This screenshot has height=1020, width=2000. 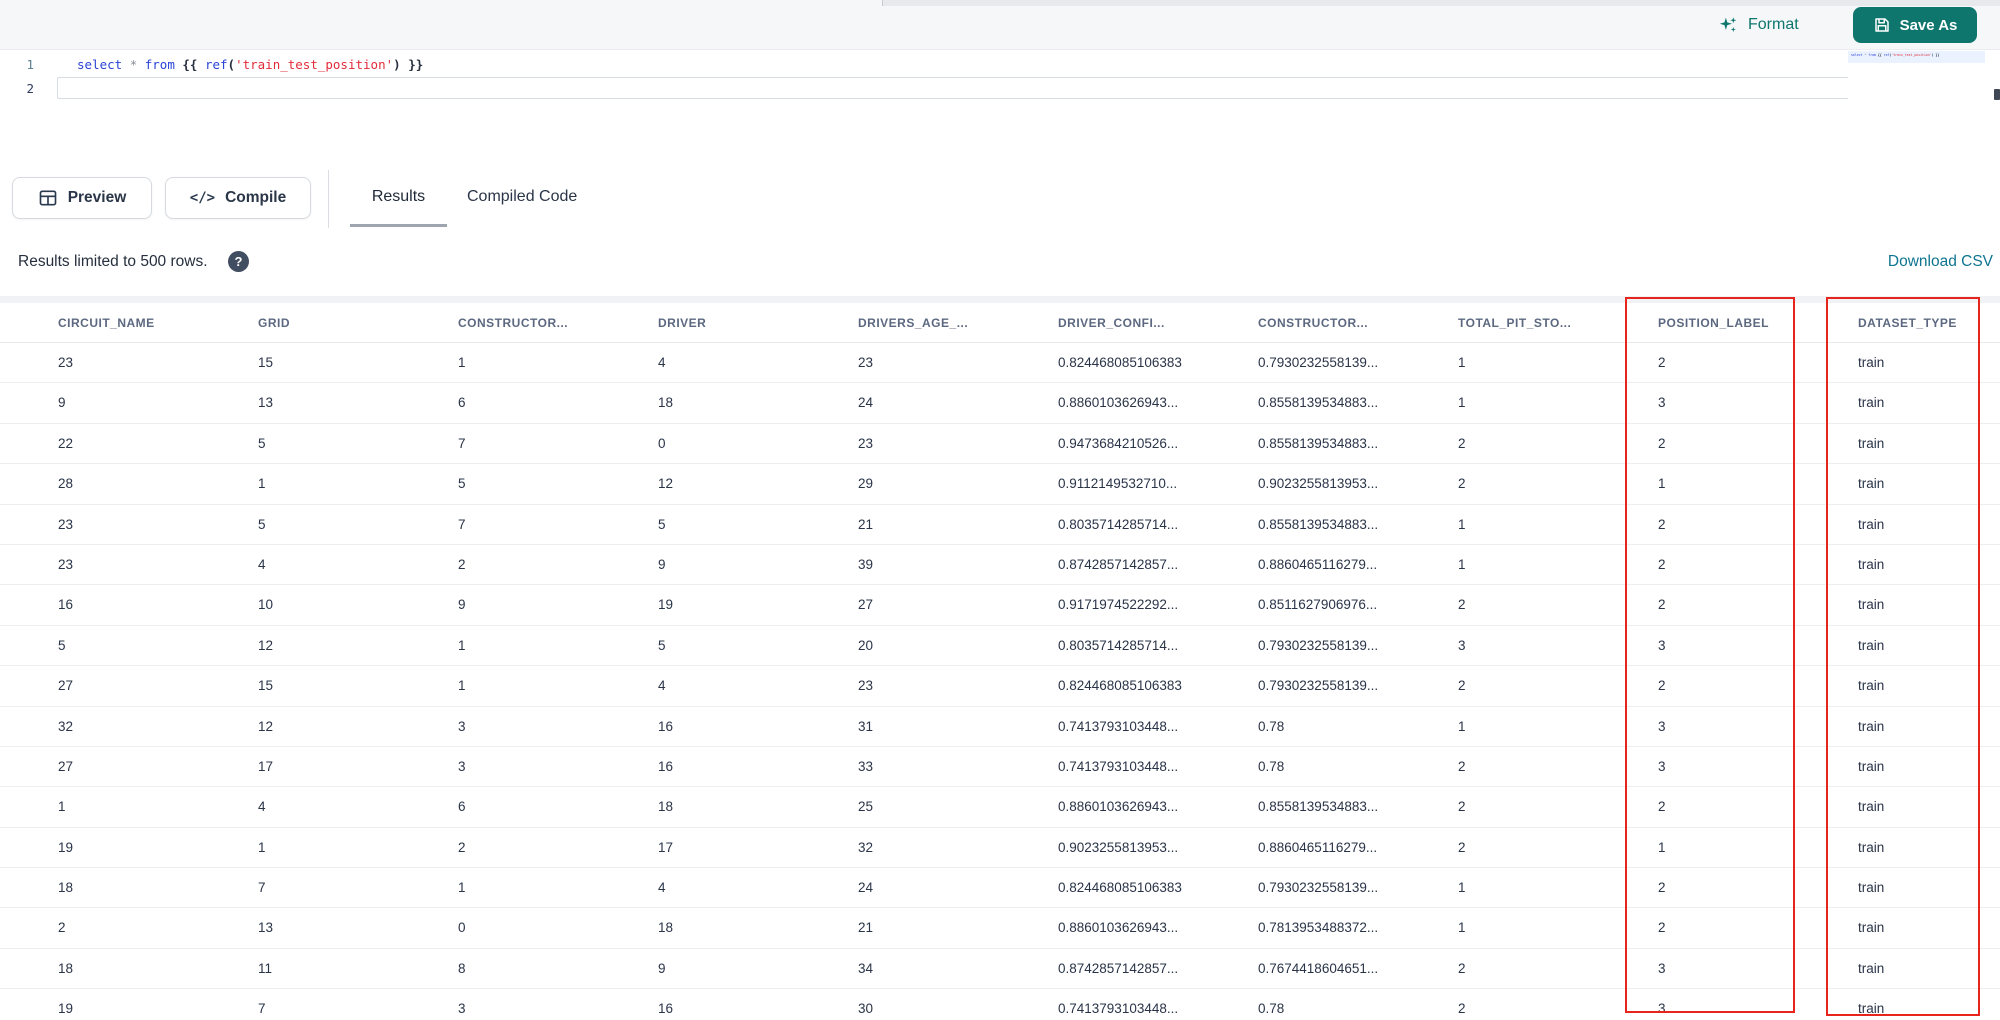 I want to click on table-cell: 17, so click(x=666, y=847).